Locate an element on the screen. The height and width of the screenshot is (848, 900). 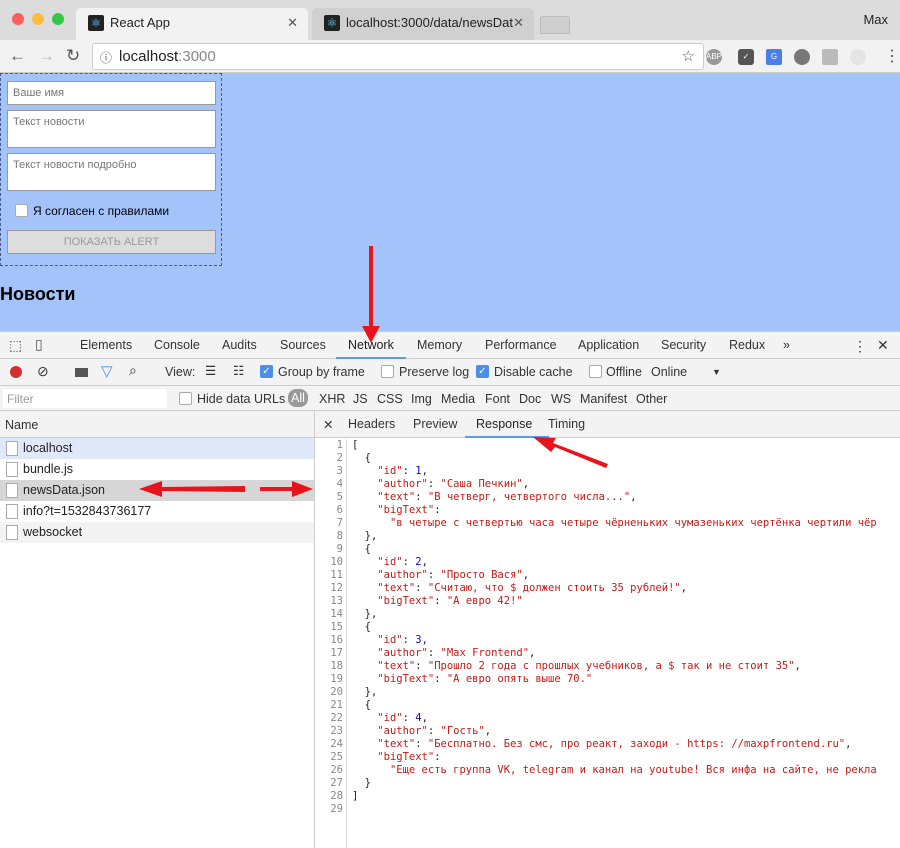
back-button: ← is located at coordinates (17, 56).